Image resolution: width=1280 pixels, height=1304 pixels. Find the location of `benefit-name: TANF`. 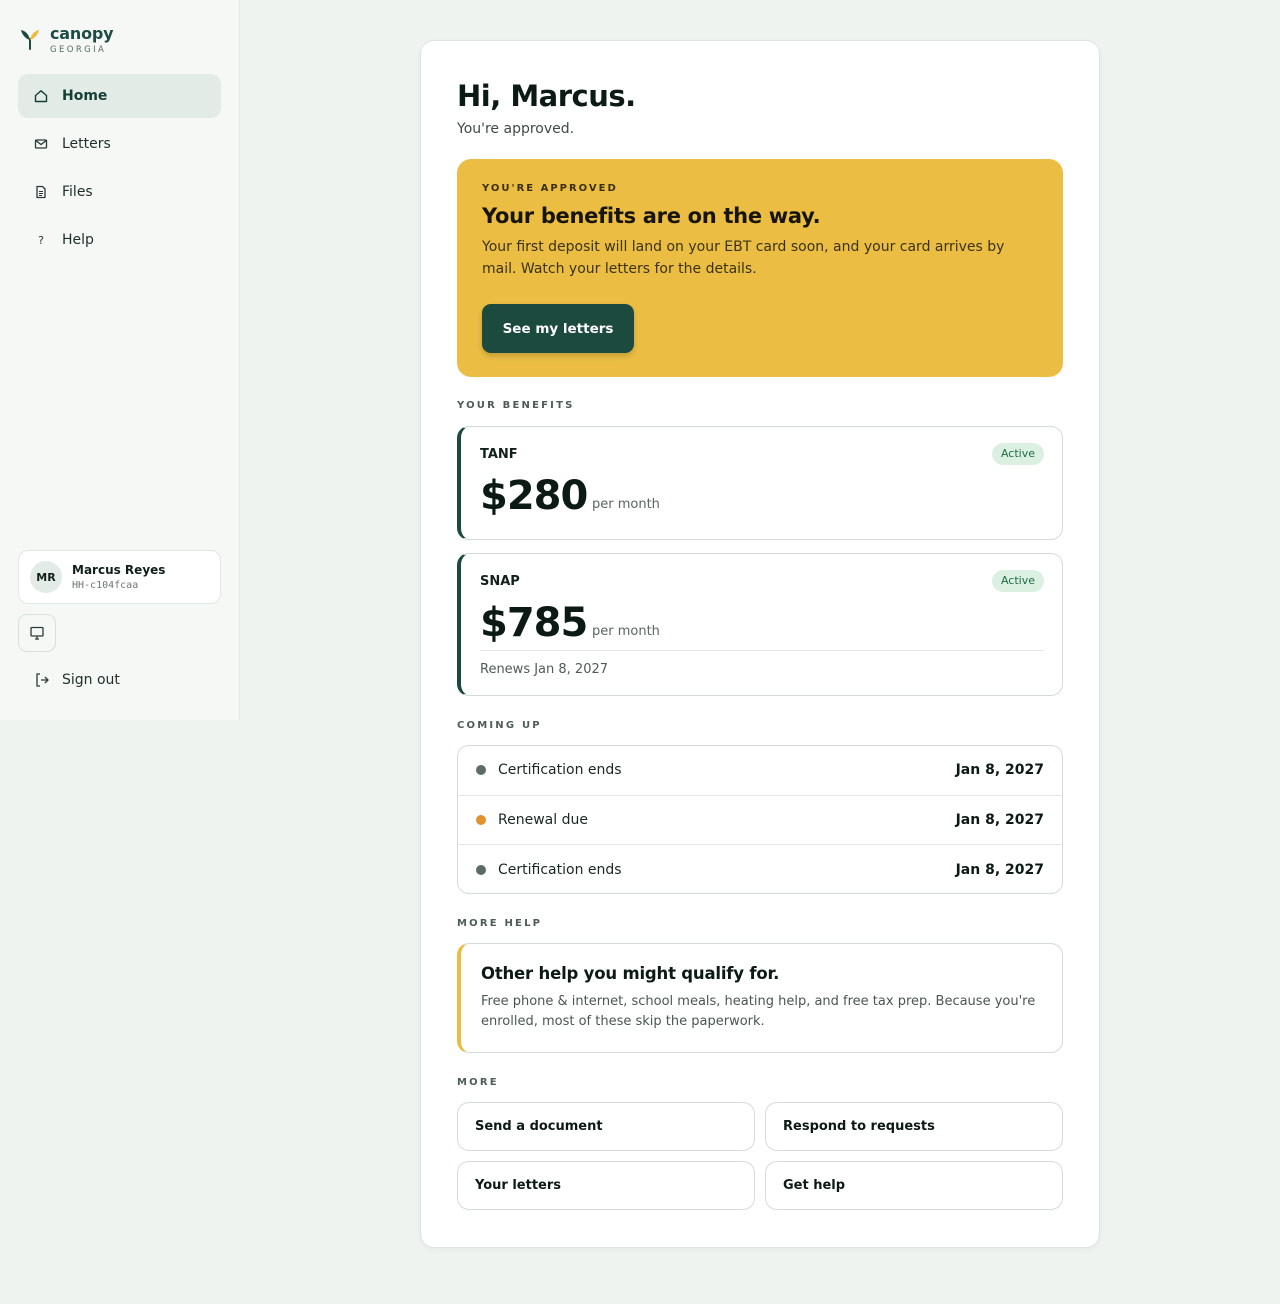

benefit-name: TANF is located at coordinates (499, 454).